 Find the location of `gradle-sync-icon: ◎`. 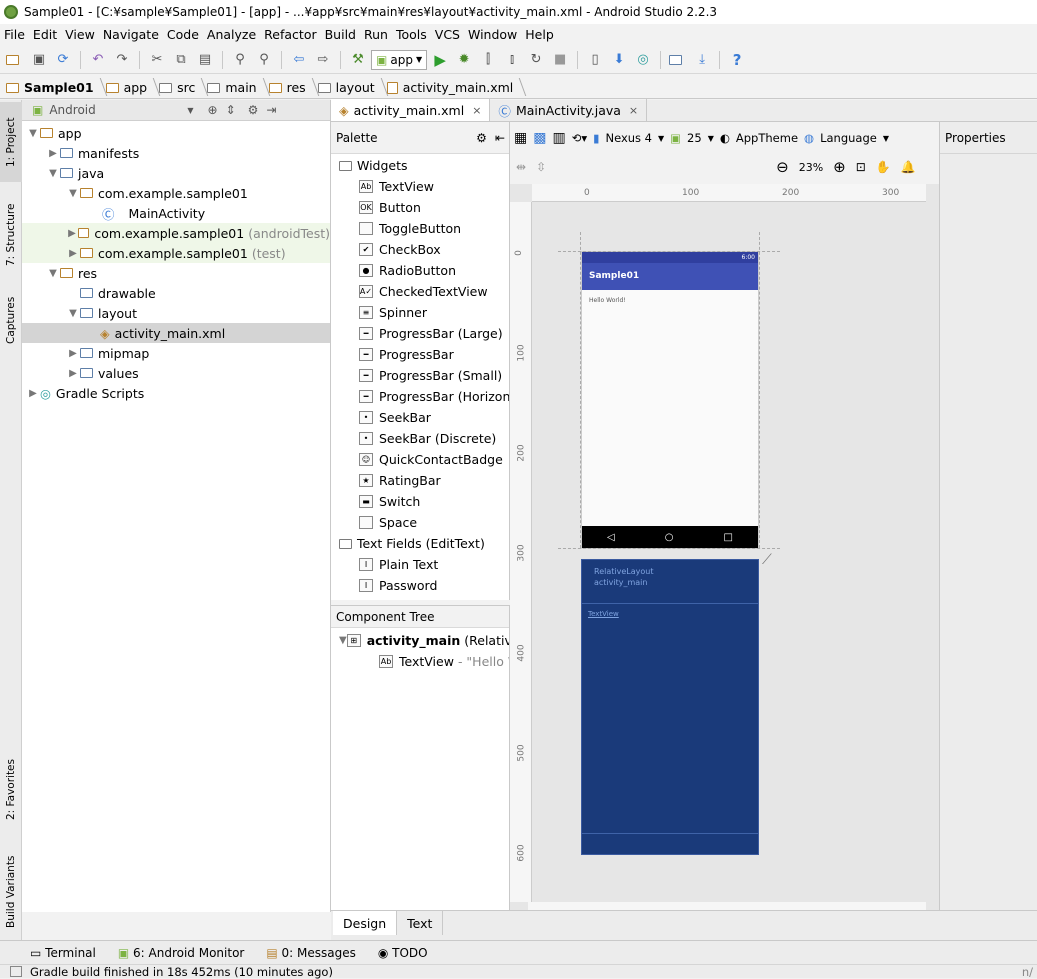

gradle-sync-icon: ◎ is located at coordinates (643, 60).